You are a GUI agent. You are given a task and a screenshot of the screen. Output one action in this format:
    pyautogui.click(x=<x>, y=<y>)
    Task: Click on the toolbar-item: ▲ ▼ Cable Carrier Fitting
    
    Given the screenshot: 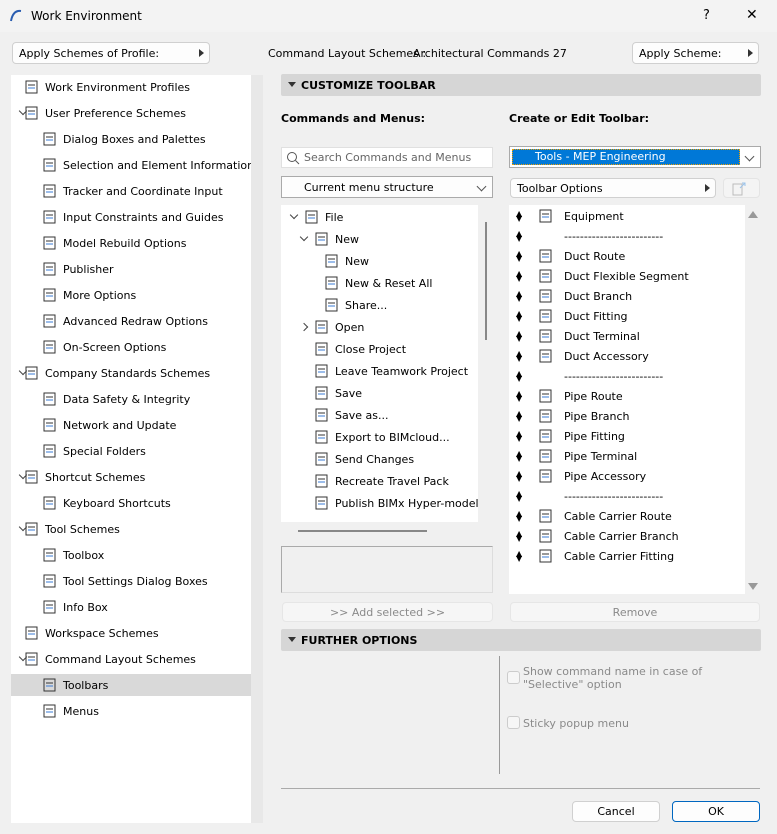 What is the action you would take?
    pyautogui.click(x=627, y=556)
    